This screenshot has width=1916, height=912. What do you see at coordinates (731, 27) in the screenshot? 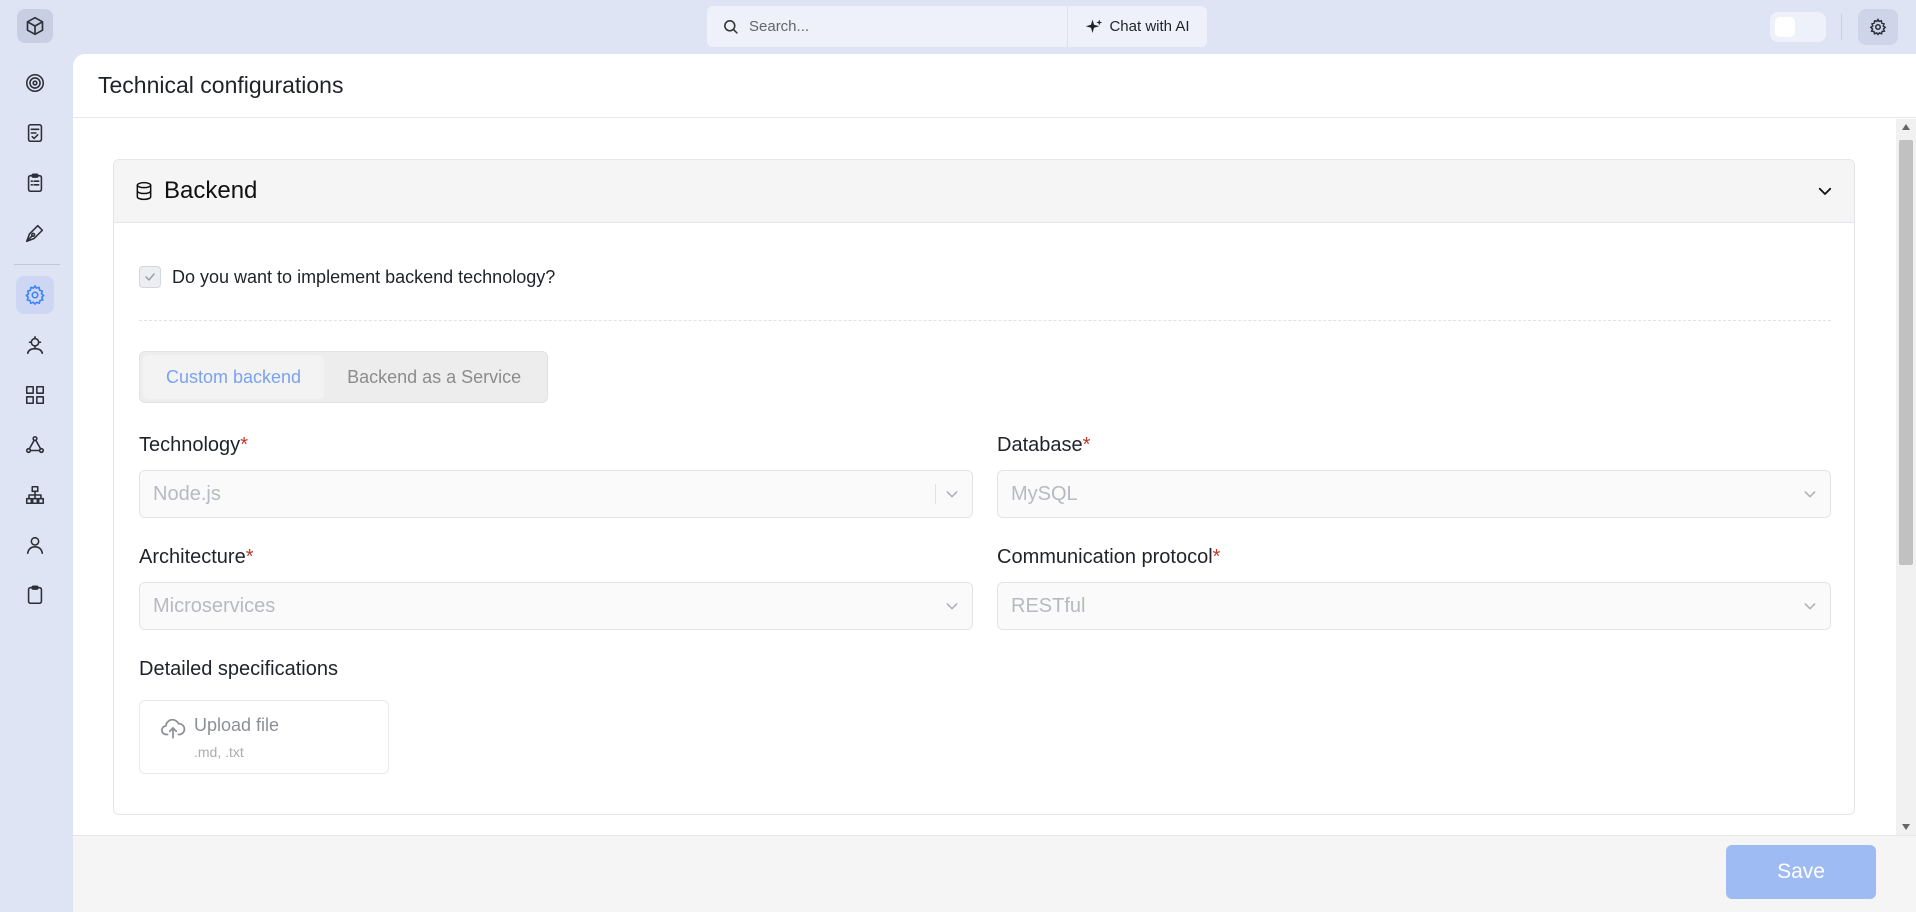
I see `search-icon` at bounding box center [731, 27].